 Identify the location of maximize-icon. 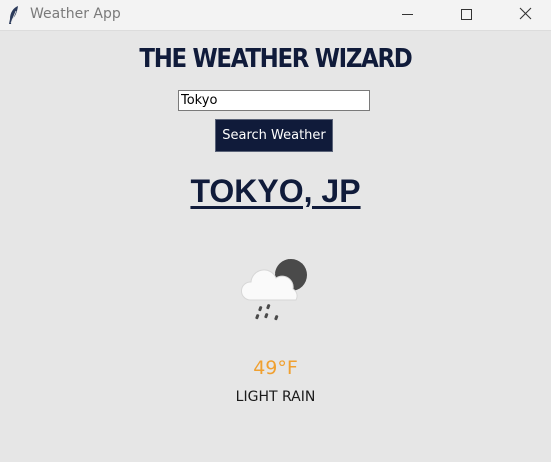
(466, 14).